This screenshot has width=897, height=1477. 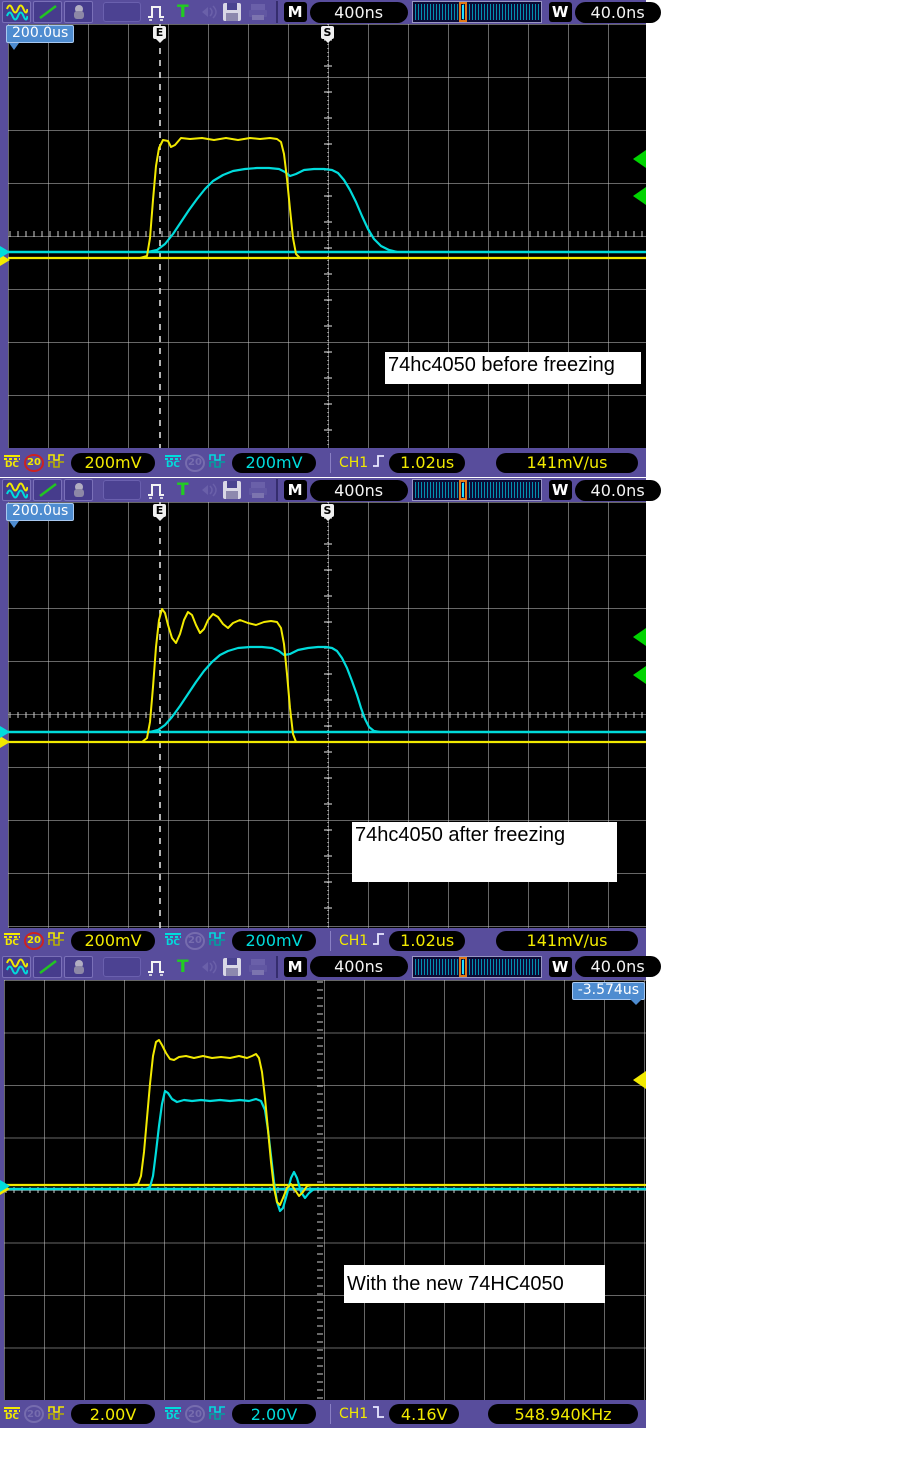 I want to click on annotation-label: 74hc4050 after freezing, so click(x=484, y=852).